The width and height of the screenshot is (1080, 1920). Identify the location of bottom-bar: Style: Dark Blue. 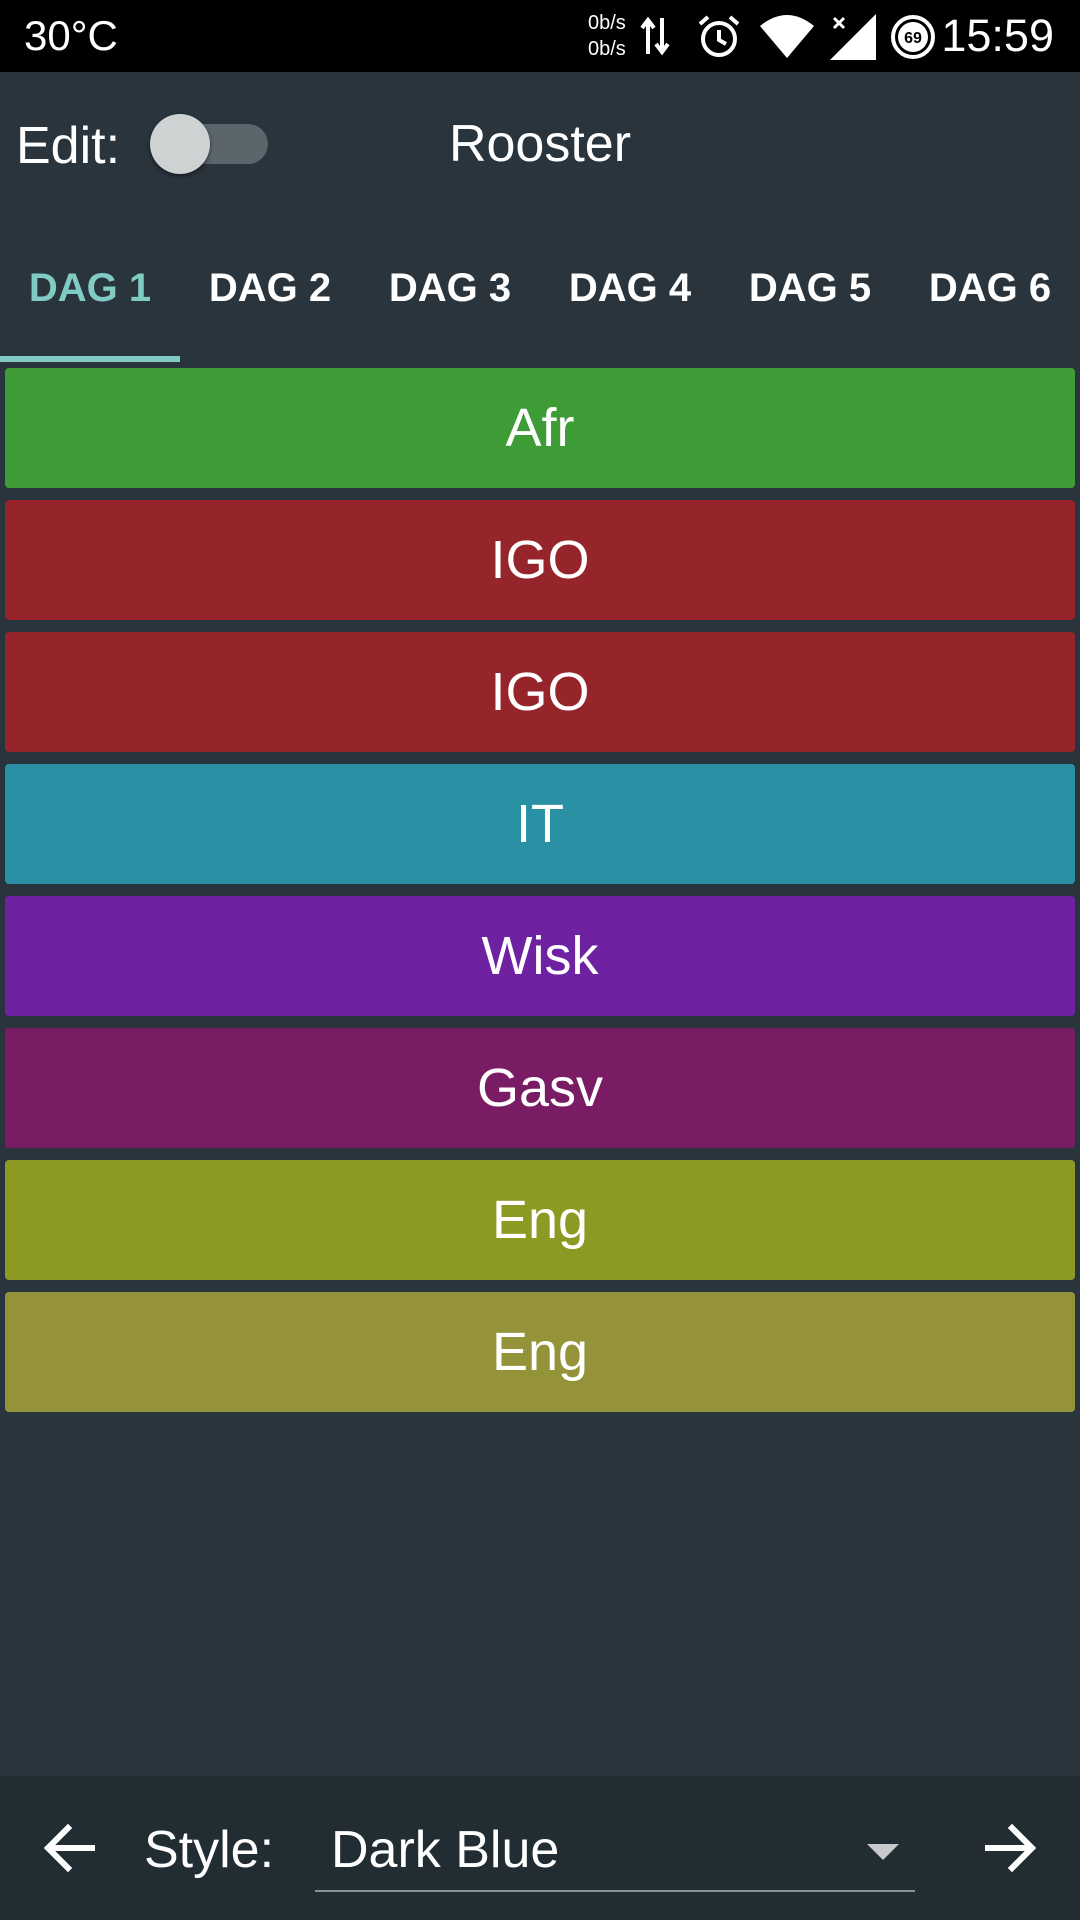
(540, 1848).